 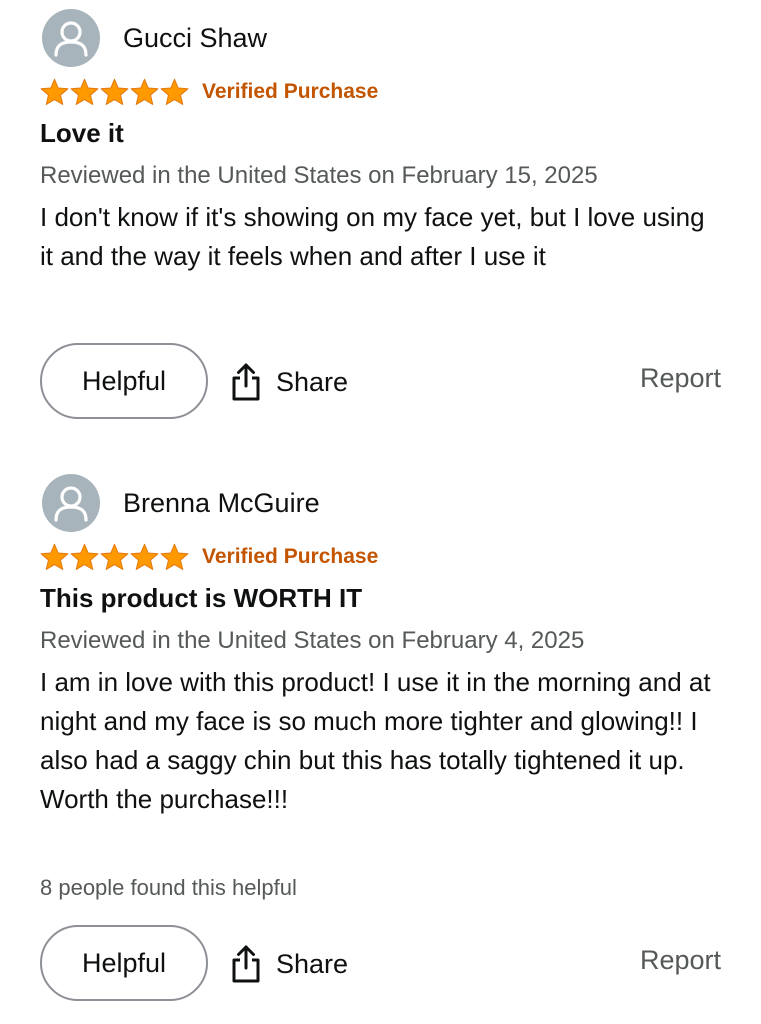 I want to click on helpful-count: 8 people found this helpful, so click(x=168, y=887).